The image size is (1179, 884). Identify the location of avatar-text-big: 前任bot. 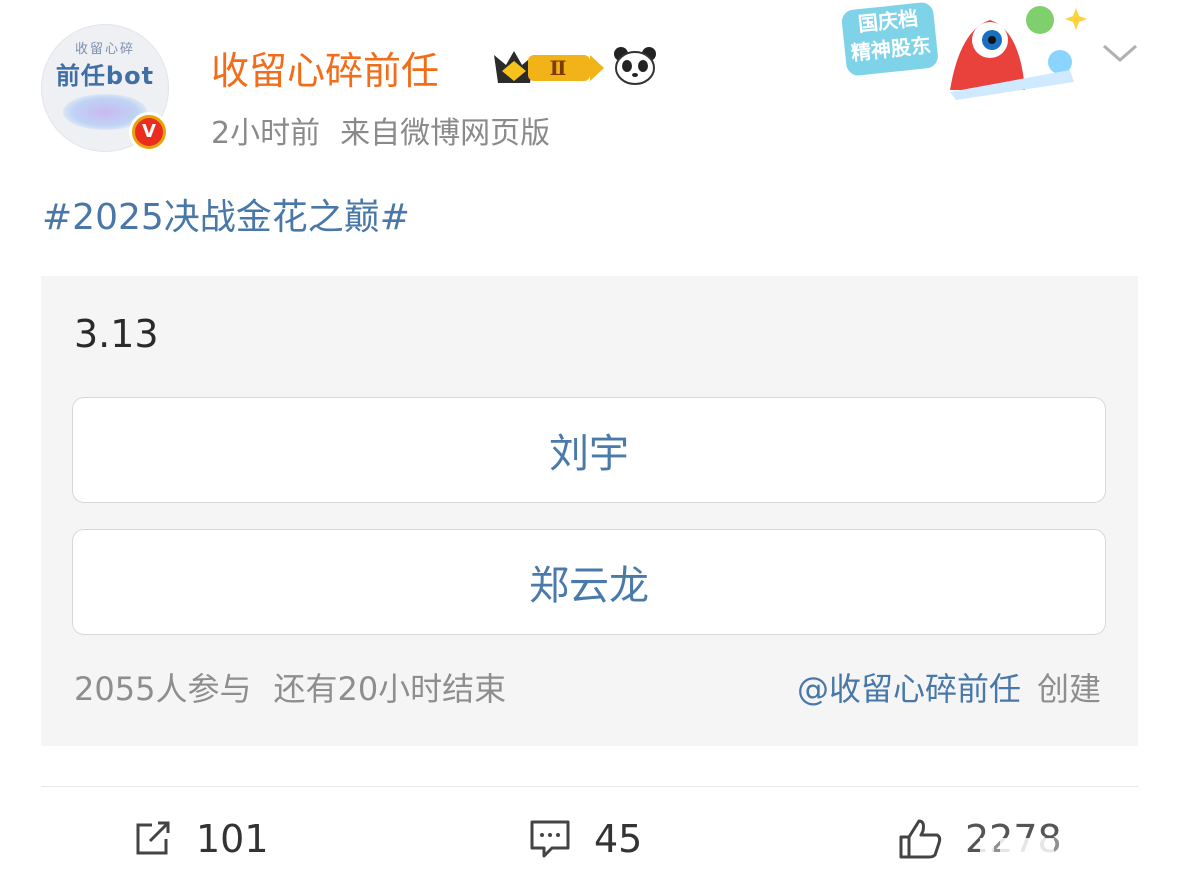
(105, 76).